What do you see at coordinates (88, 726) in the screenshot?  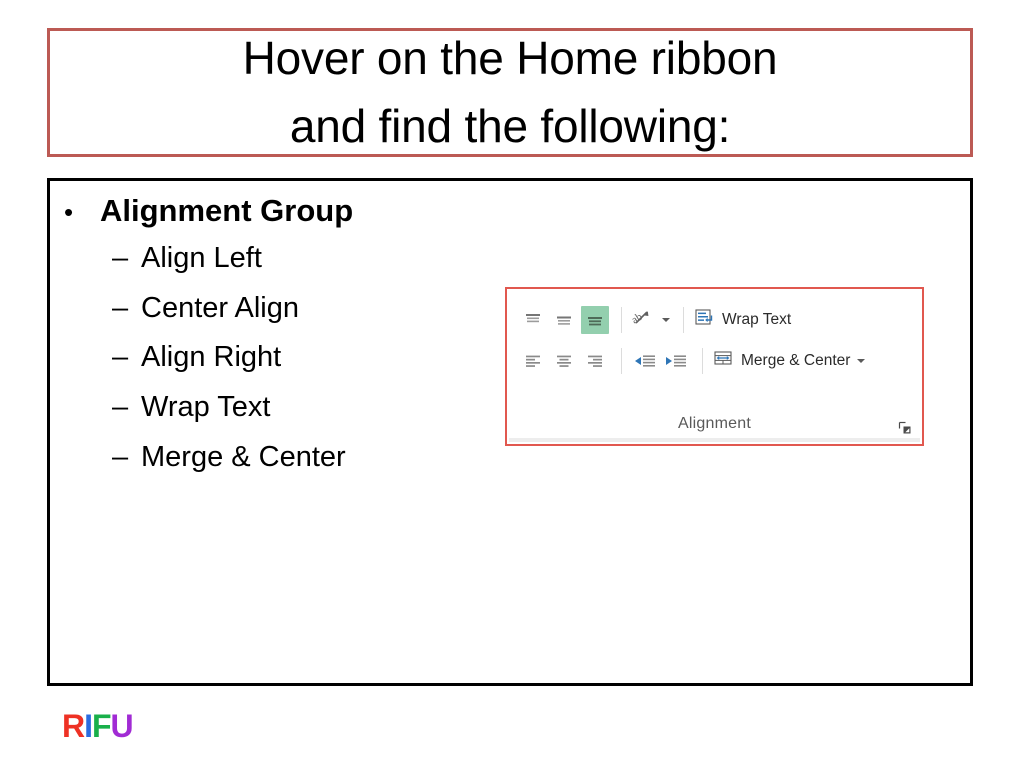 I see `logo-letter-i: I` at bounding box center [88, 726].